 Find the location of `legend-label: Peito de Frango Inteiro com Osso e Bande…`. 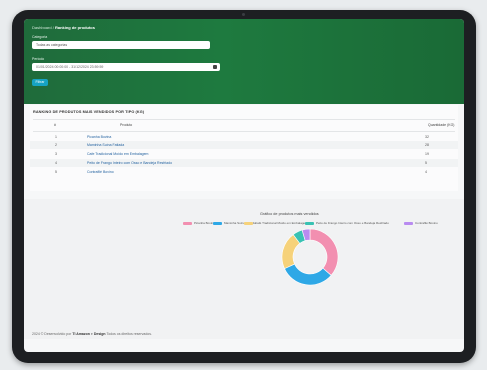

legend-label: Peito de Frango Inteiro com Osso e Bande… is located at coordinates (352, 223).